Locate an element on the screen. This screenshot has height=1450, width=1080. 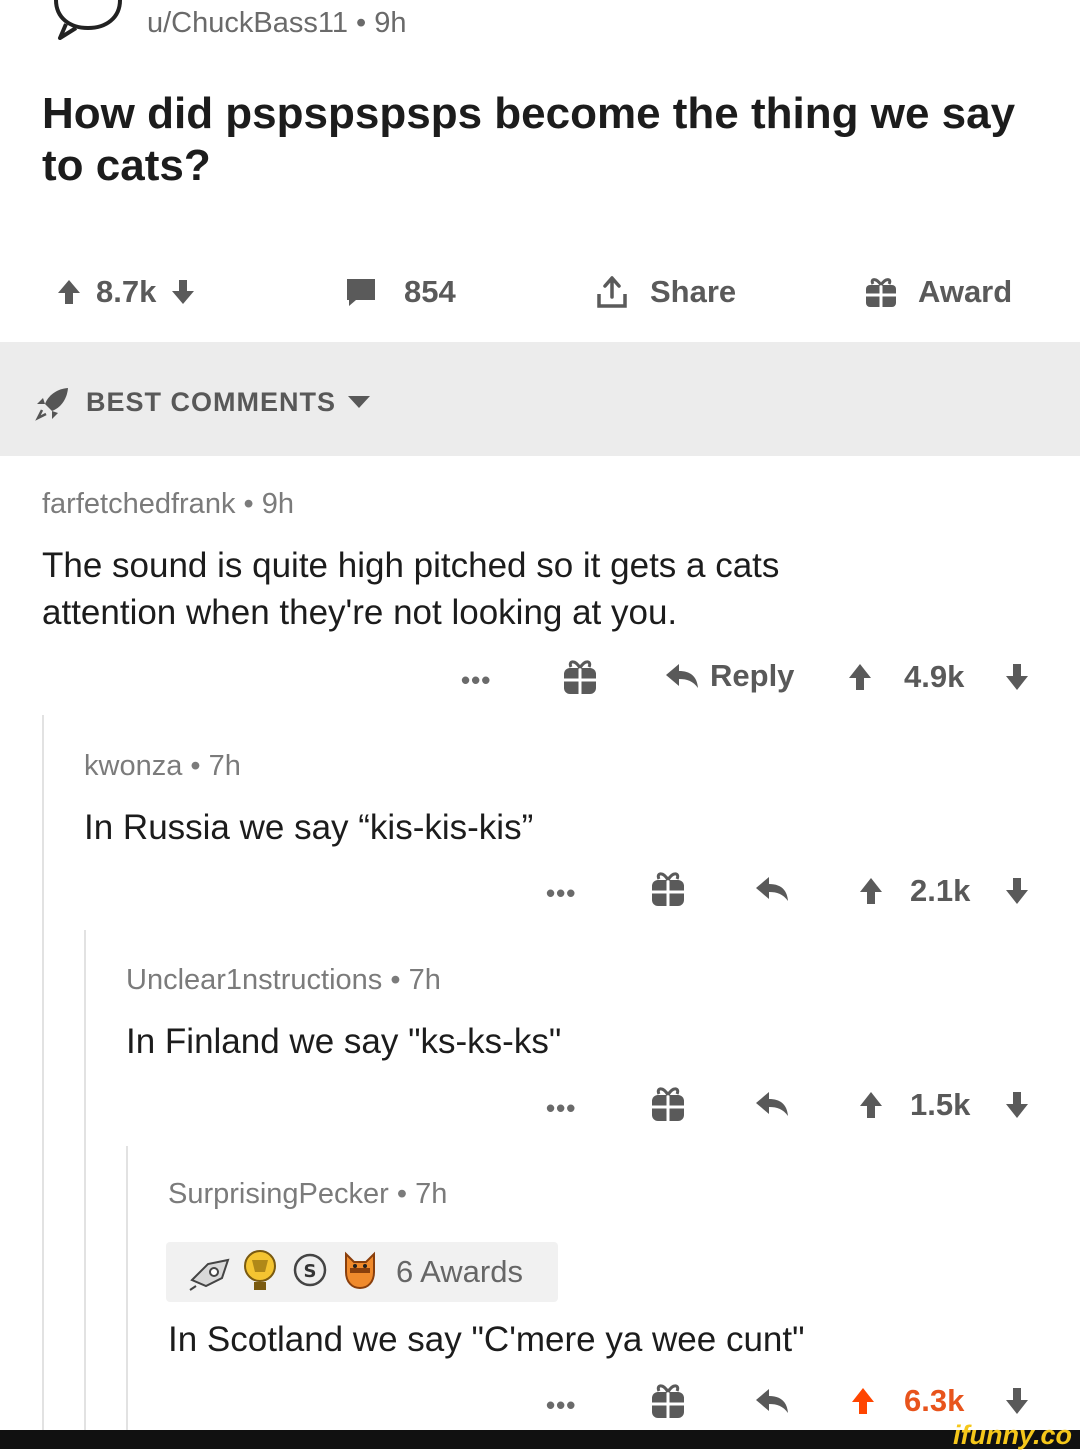
share-label: Share is located at coordinates (693, 291).